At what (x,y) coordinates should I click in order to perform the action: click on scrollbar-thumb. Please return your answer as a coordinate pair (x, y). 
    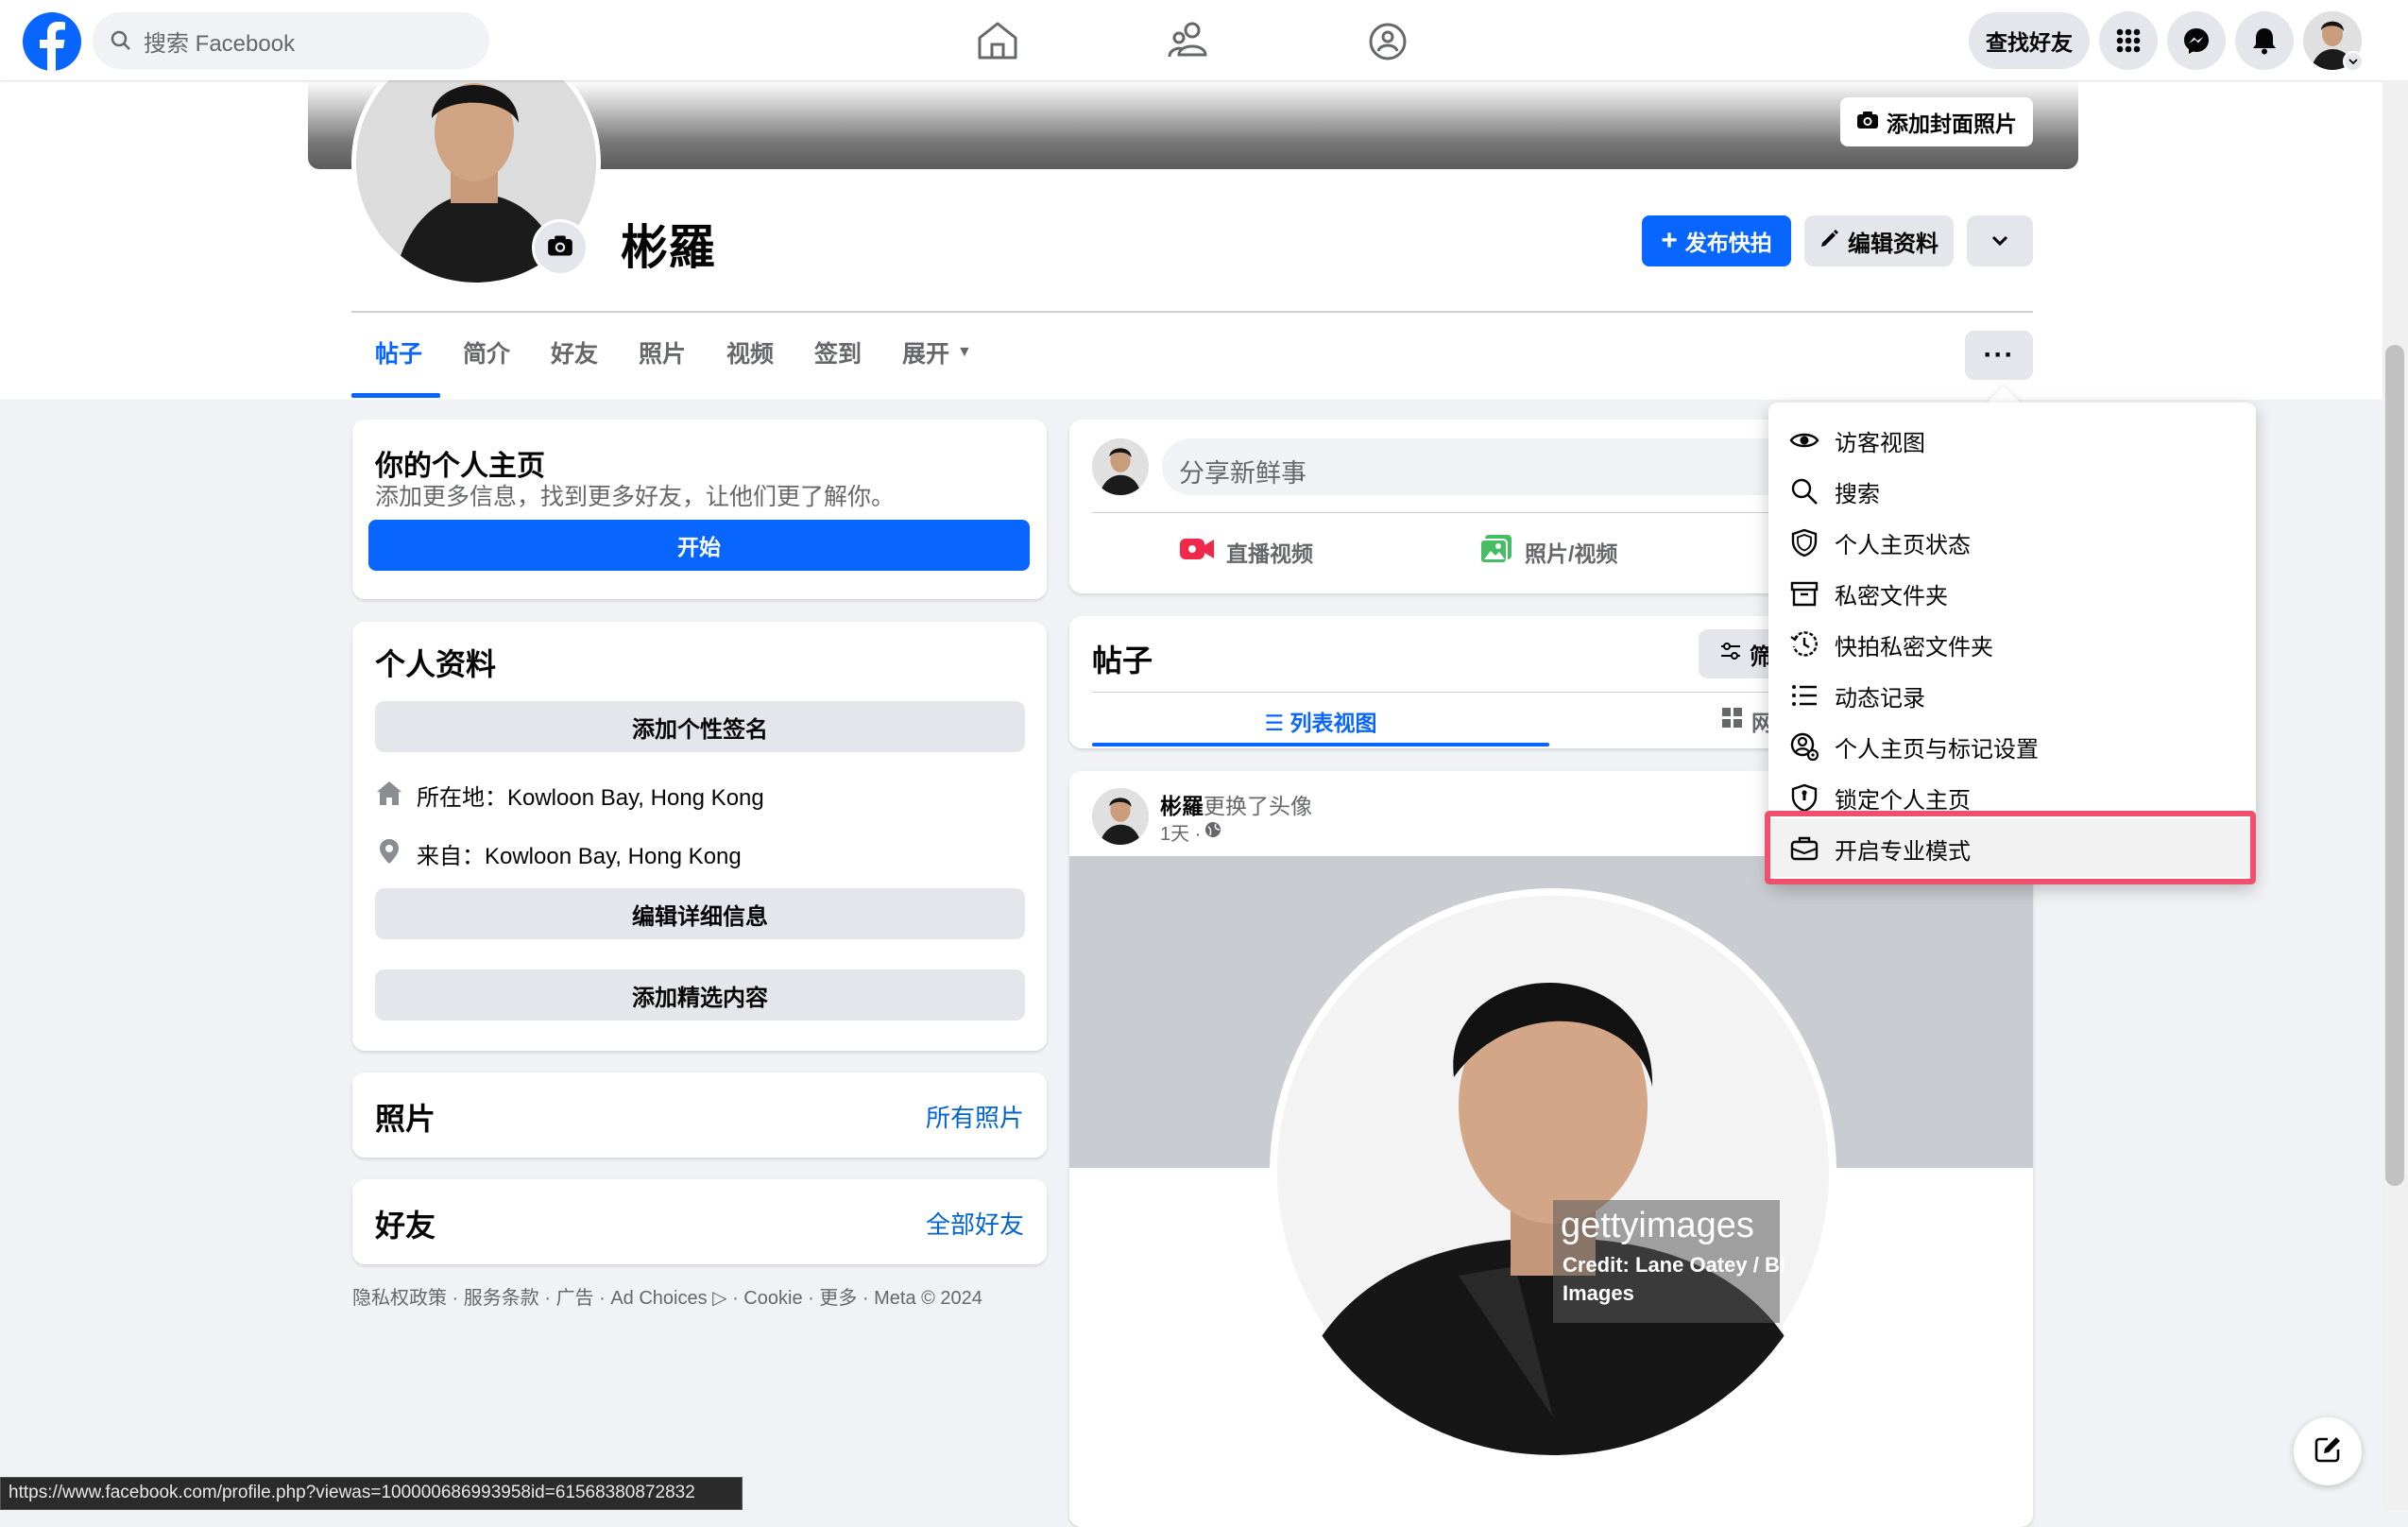
    Looking at the image, I should click on (2394, 765).